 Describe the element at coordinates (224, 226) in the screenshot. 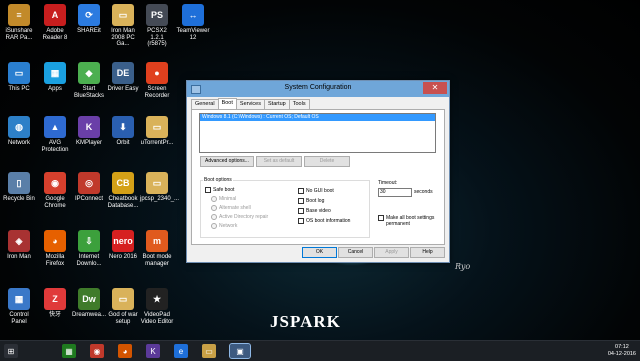

I see `network-radio: Network` at that location.